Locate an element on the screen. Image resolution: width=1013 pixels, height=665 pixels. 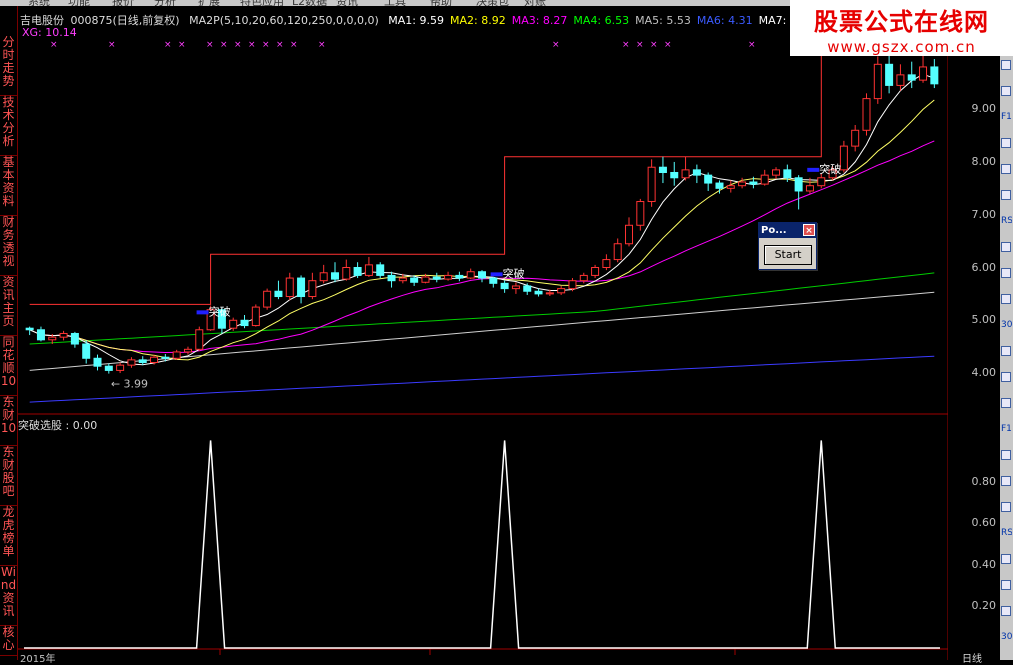
indicator-tick-label: 0.40 is located at coordinates (984, 564).